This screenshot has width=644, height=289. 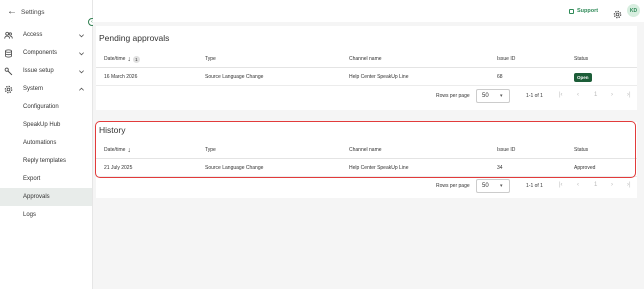 I want to click on support-icon, so click(x=571, y=11).